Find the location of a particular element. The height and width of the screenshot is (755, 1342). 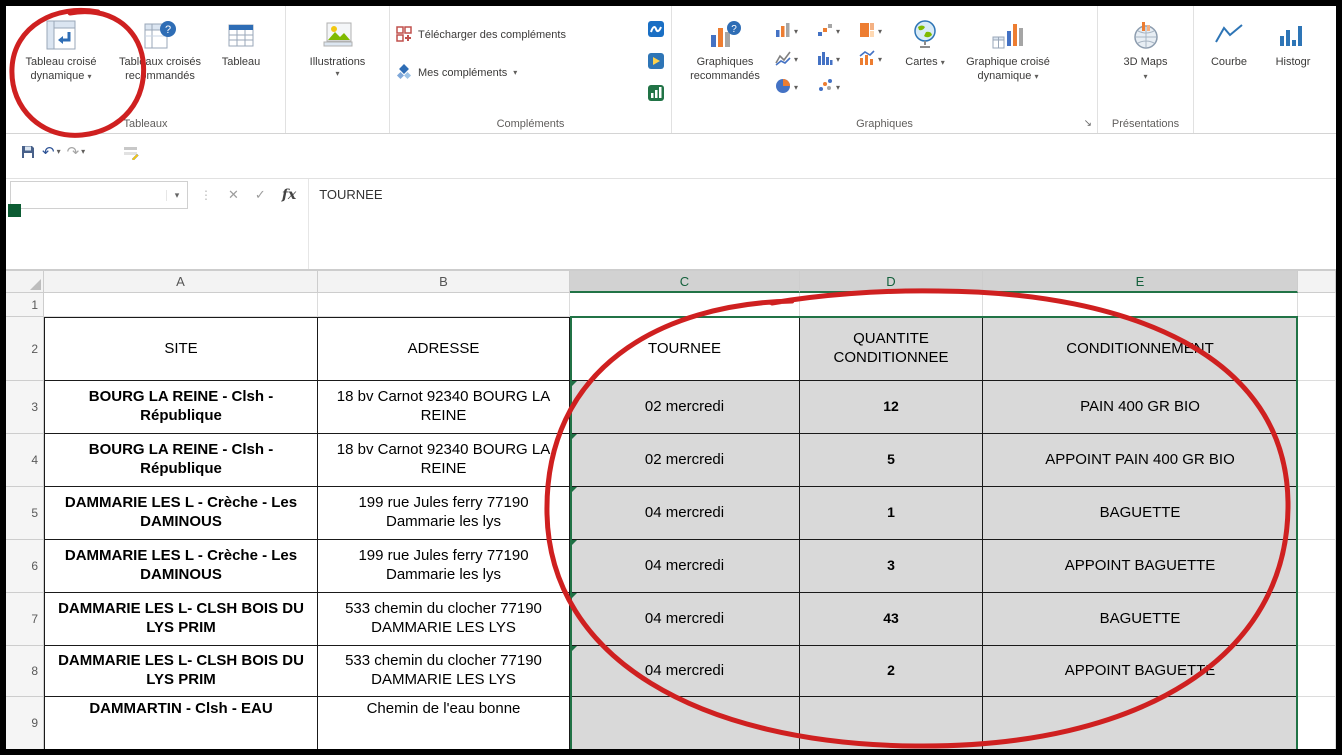

select-all-corner is located at coordinates (25, 282).